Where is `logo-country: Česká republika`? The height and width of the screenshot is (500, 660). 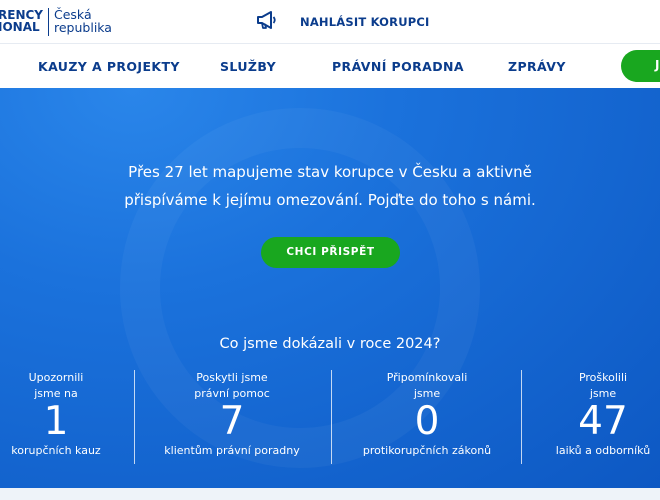 logo-country: Česká republika is located at coordinates (83, 21).